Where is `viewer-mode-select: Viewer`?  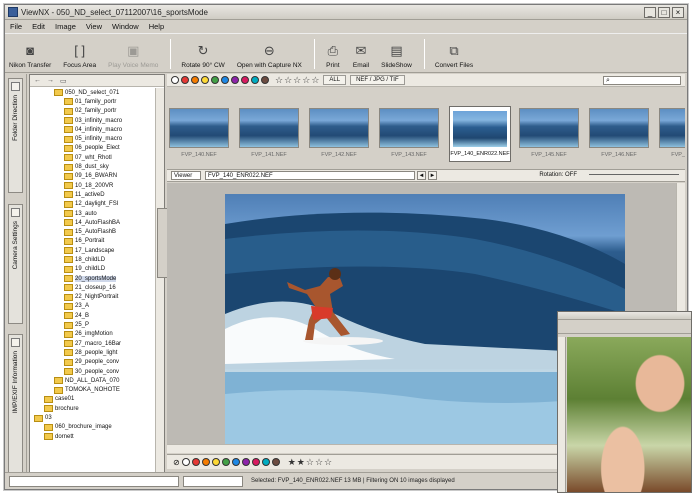 viewer-mode-select: Viewer is located at coordinates (186, 175).